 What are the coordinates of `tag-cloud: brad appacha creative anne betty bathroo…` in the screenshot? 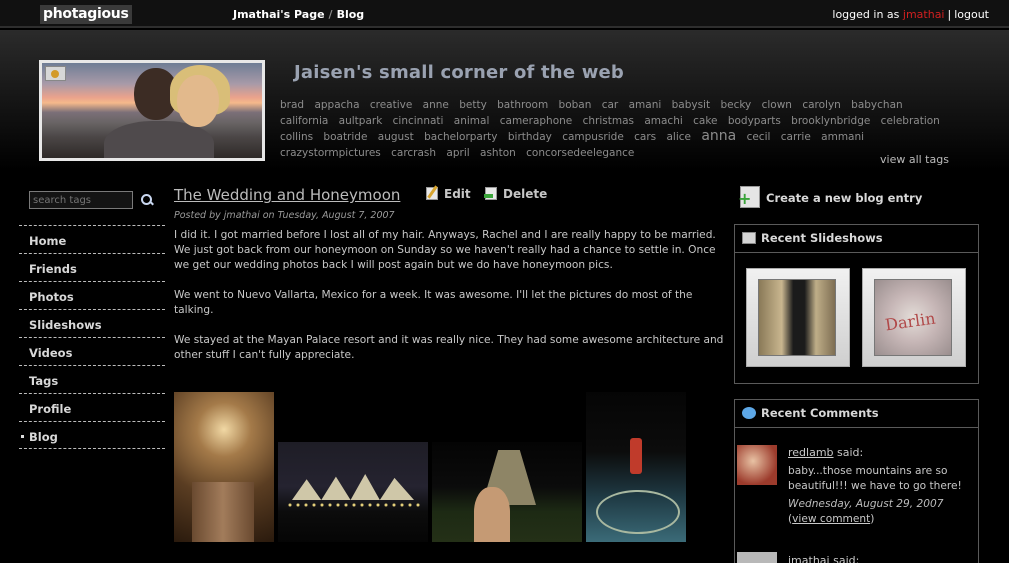 It's located at (616, 129).